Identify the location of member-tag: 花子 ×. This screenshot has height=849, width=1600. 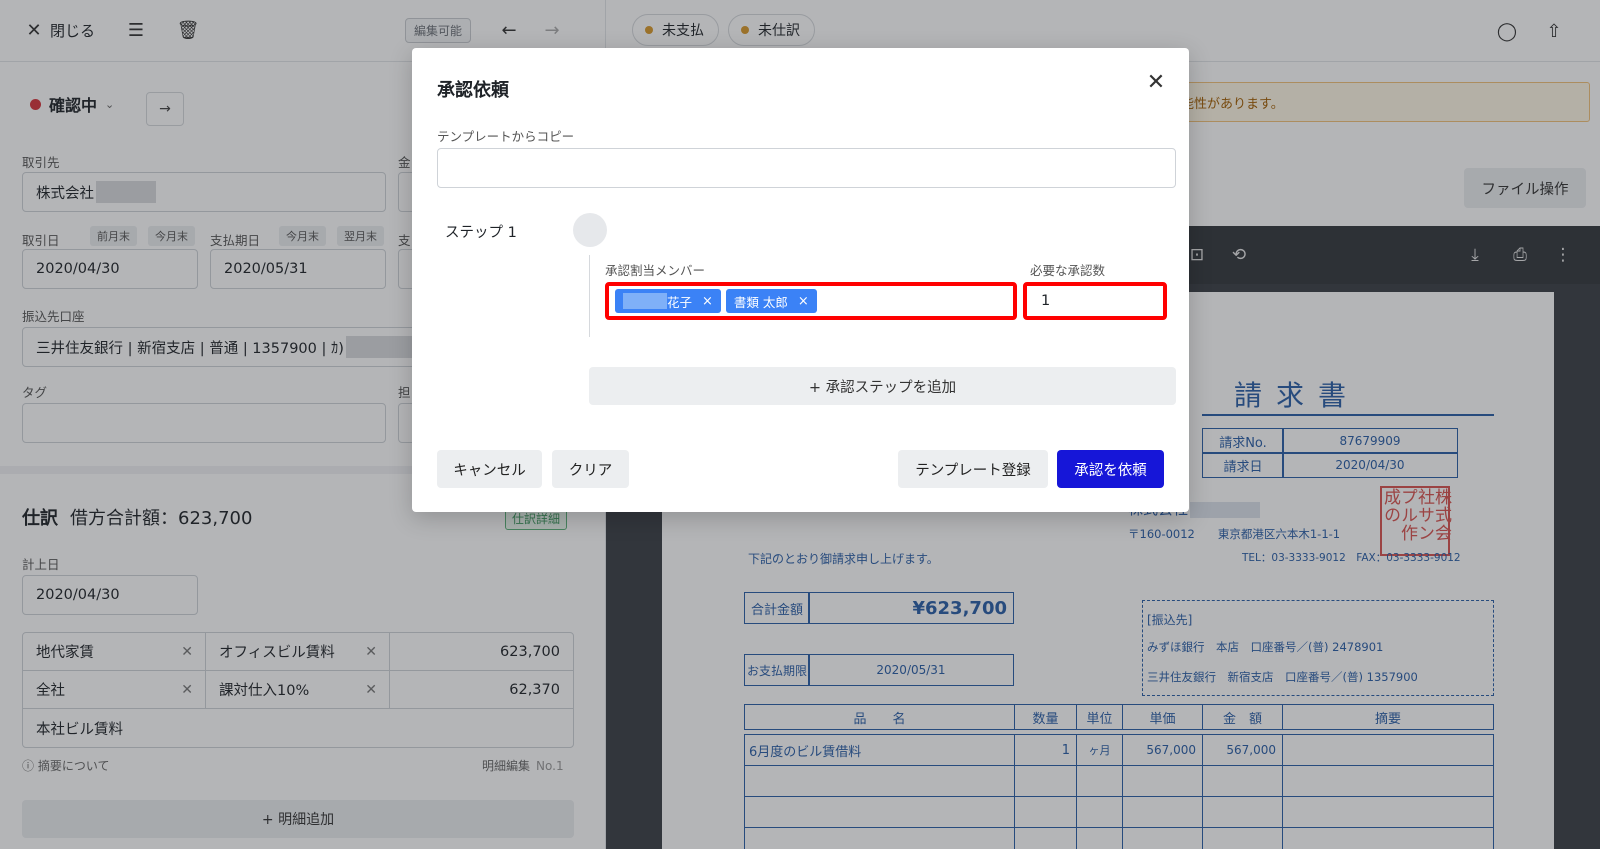
(668, 301).